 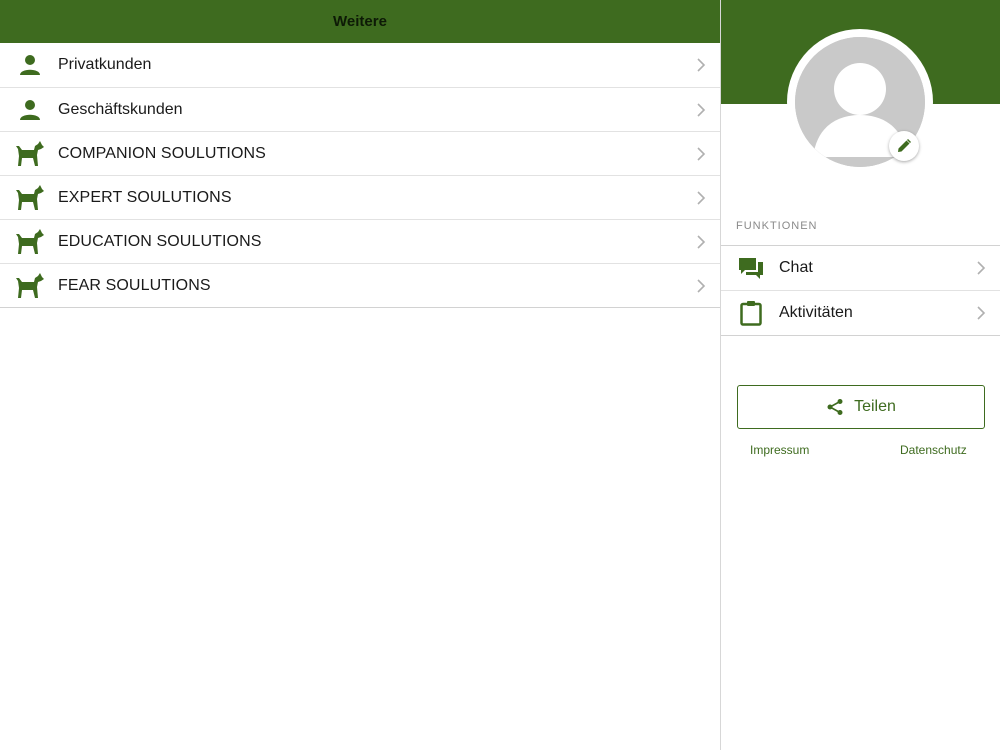 What do you see at coordinates (777, 226) in the screenshot?
I see `section-header-funktionen: FUNKTIONEN` at bounding box center [777, 226].